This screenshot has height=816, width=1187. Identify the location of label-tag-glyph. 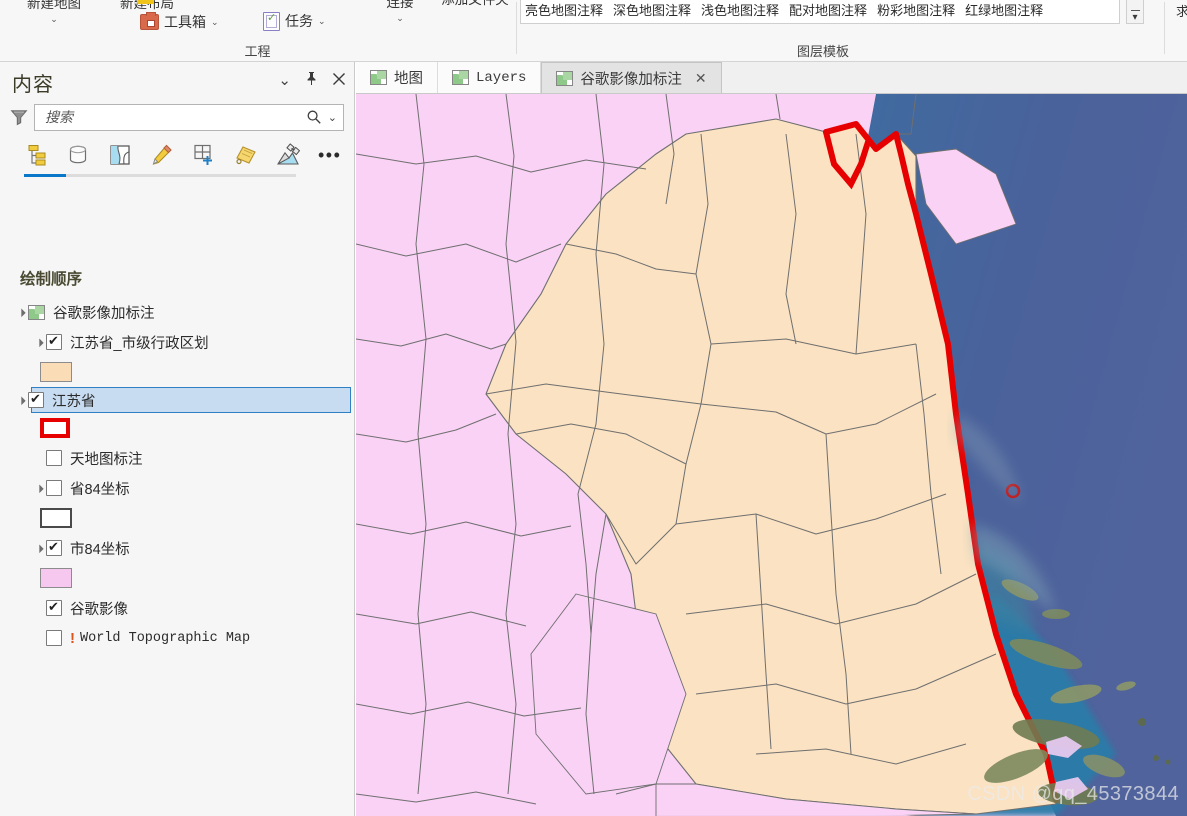
(246, 155).